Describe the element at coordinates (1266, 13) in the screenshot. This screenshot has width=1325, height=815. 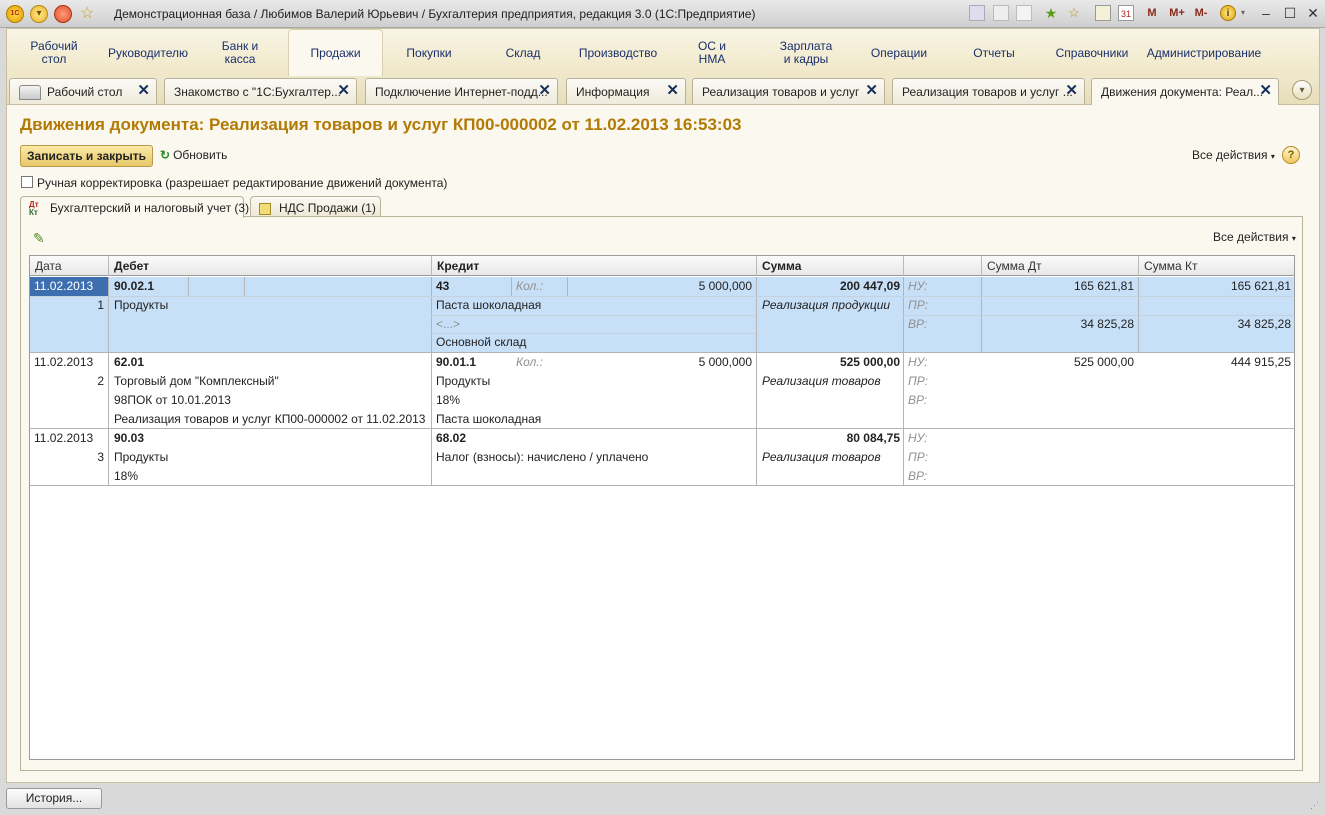
I see `minimize-icon: –` at that location.